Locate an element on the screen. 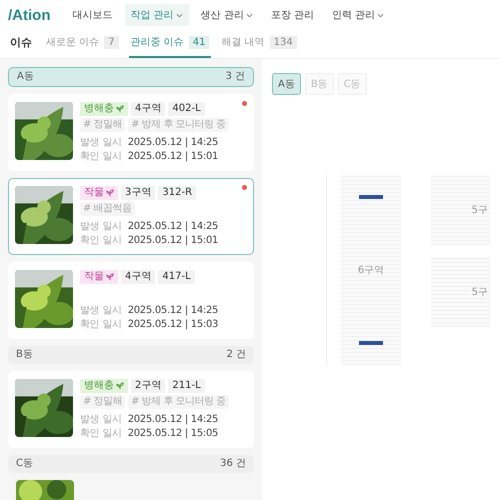  nav-menu-item: 대시보드 is located at coordinates (92, 15).